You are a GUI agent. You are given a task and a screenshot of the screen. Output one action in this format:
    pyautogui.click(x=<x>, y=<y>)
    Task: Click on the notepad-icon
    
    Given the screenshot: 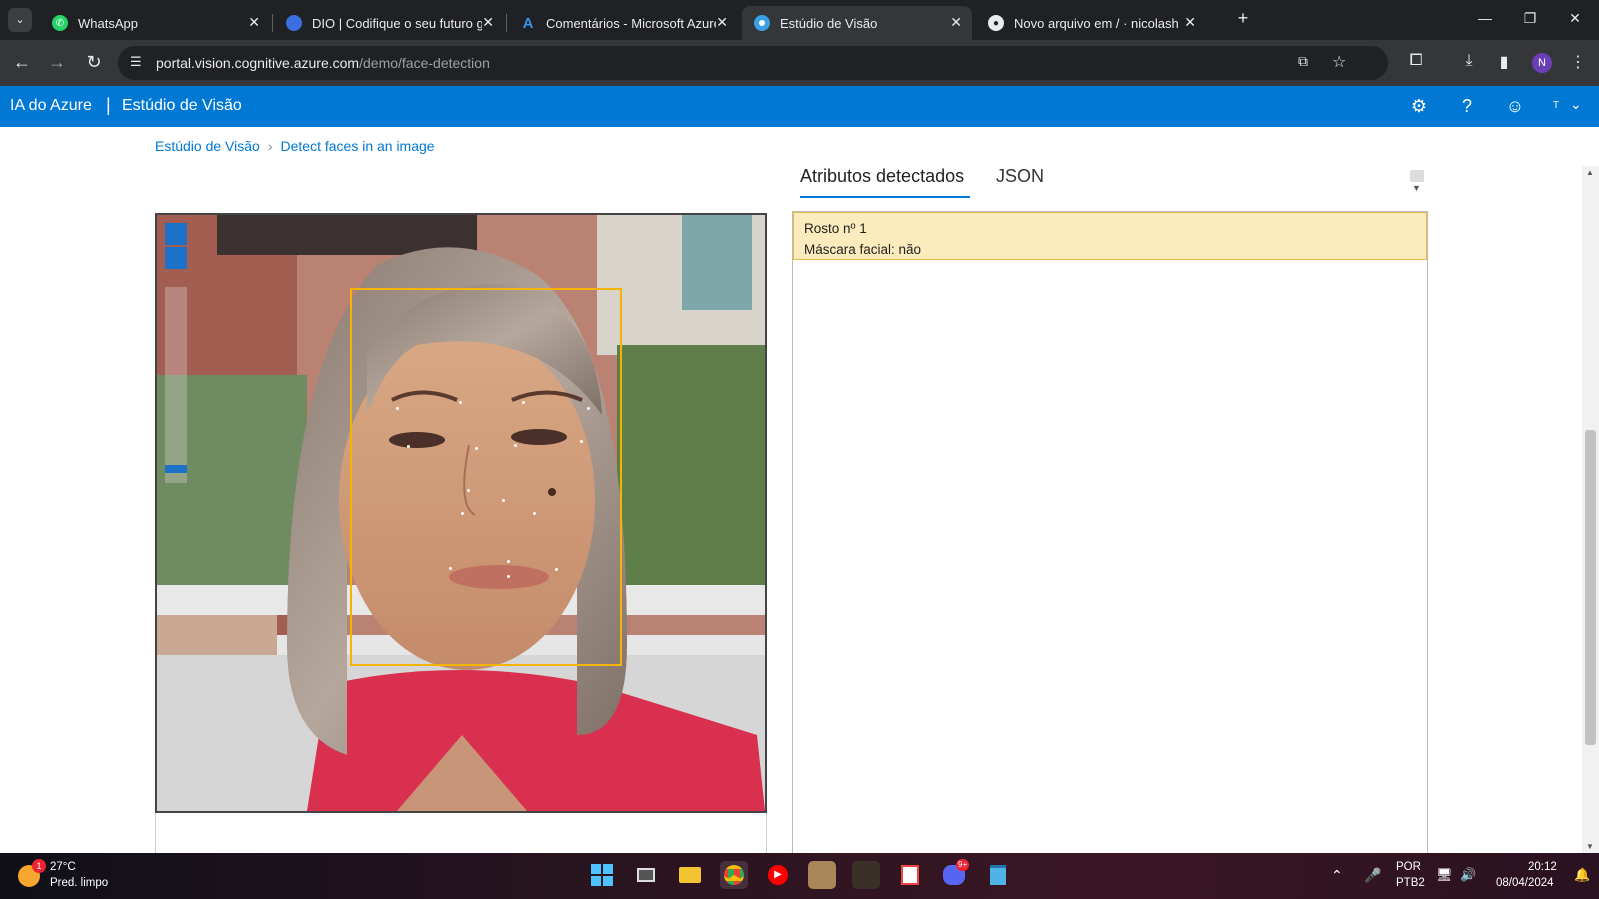 What is the action you would take?
    pyautogui.click(x=998, y=875)
    